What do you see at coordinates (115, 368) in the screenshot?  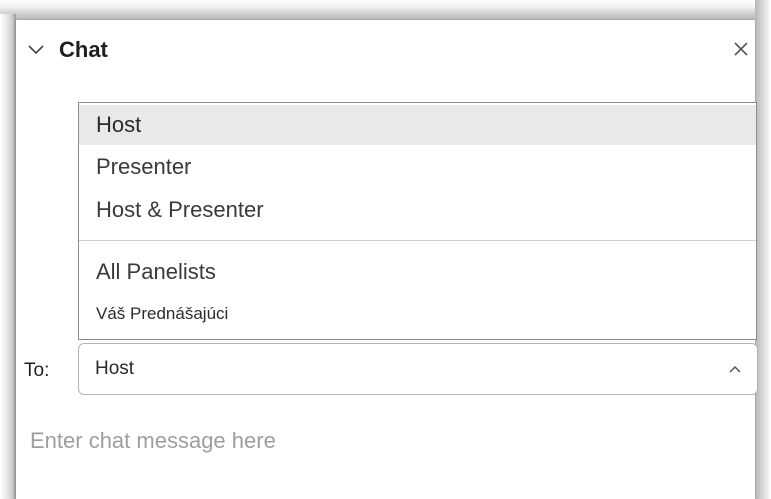 I see `recipient-selected-value: Host` at bounding box center [115, 368].